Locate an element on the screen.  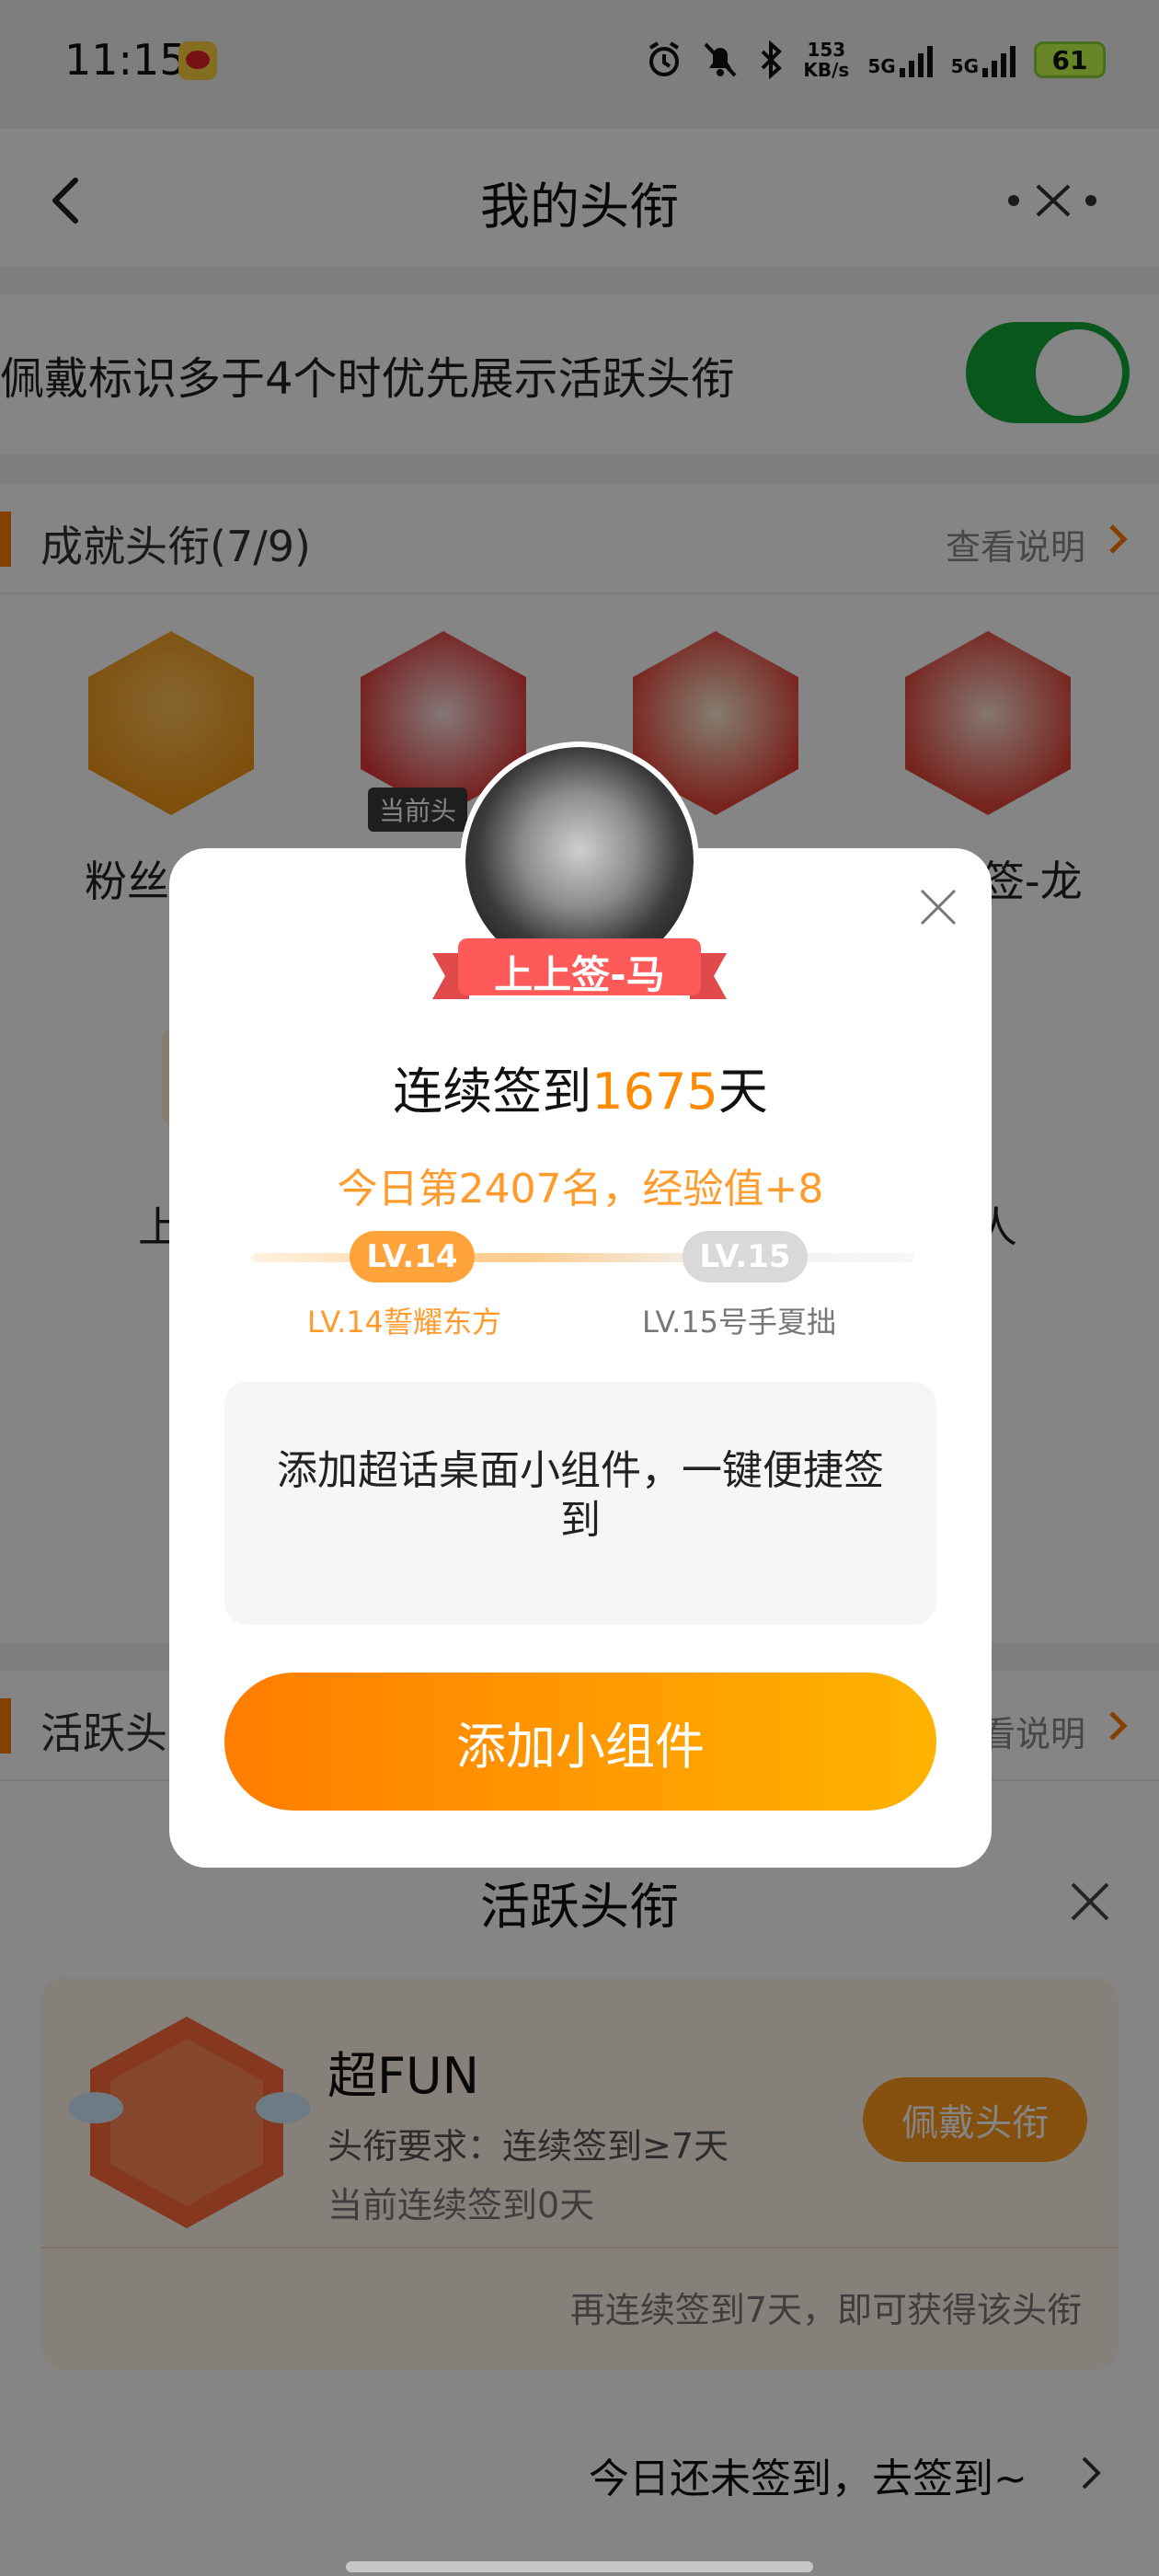
rank-text: 今日第2407名，经验值+8 is located at coordinates (580, 1189).